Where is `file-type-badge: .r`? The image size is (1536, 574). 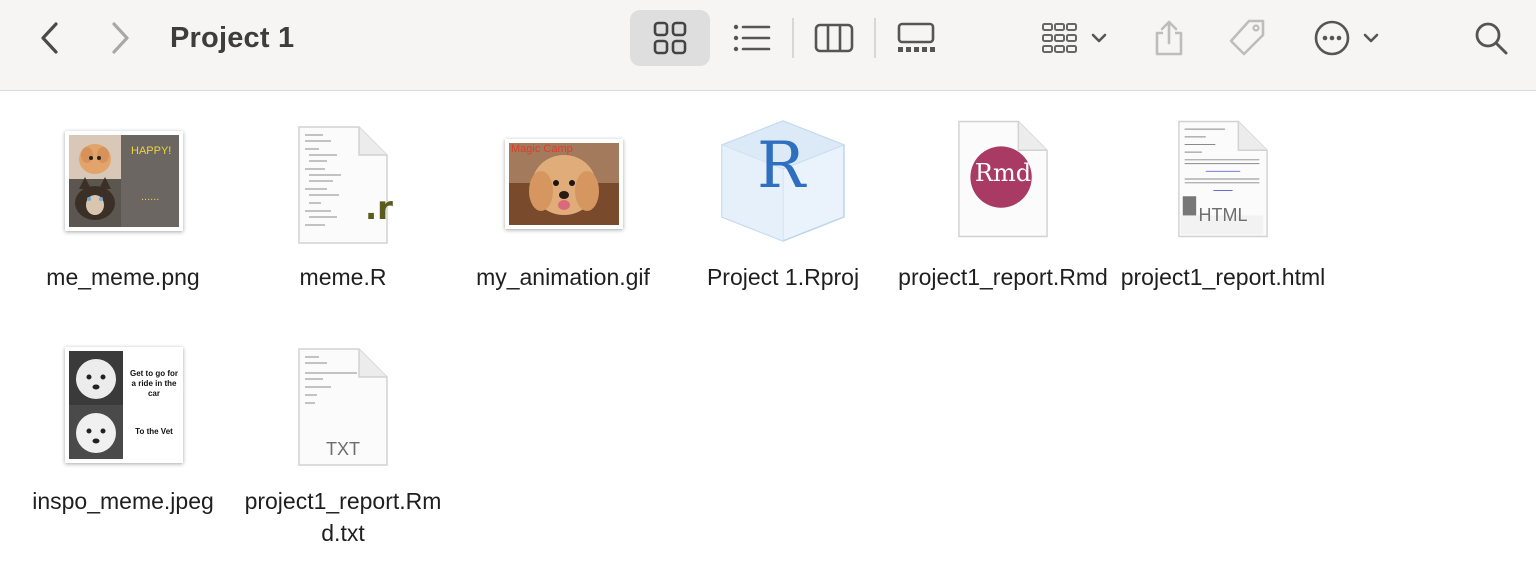
file-type-badge: .r is located at coordinates (379, 208).